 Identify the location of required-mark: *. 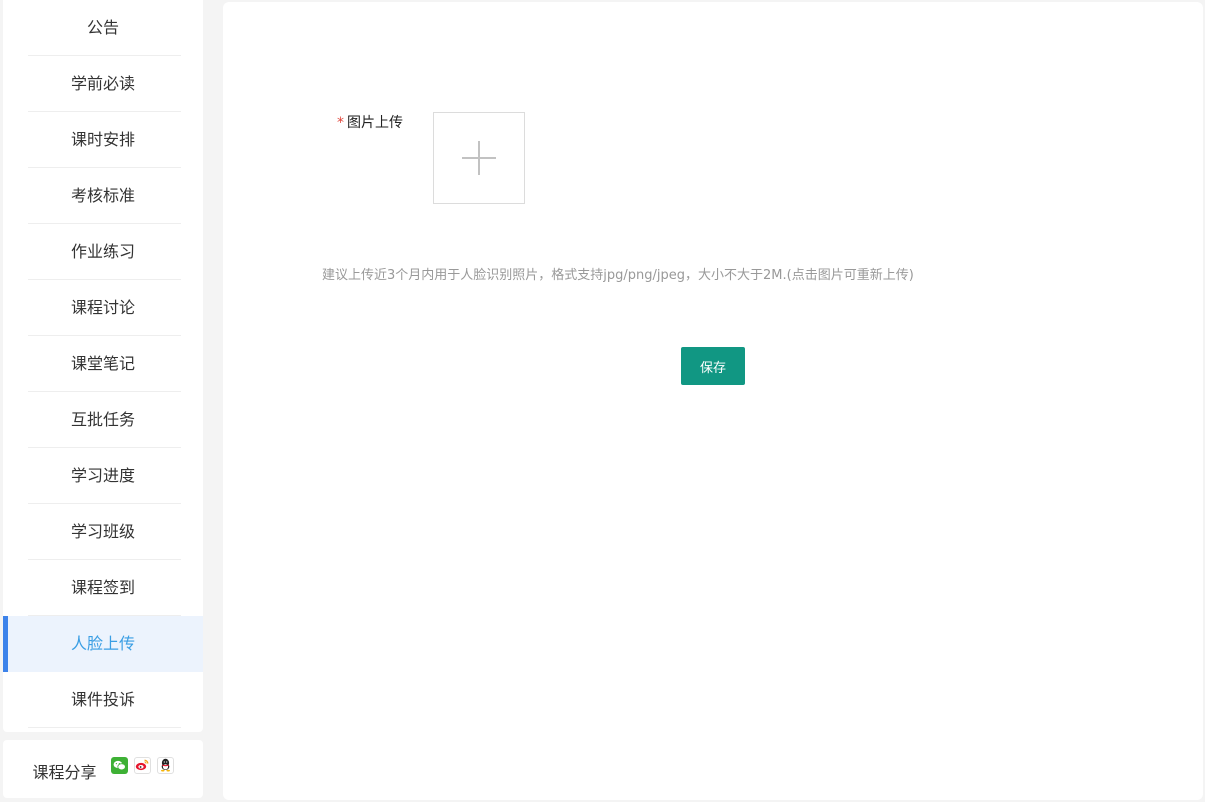
(340, 123).